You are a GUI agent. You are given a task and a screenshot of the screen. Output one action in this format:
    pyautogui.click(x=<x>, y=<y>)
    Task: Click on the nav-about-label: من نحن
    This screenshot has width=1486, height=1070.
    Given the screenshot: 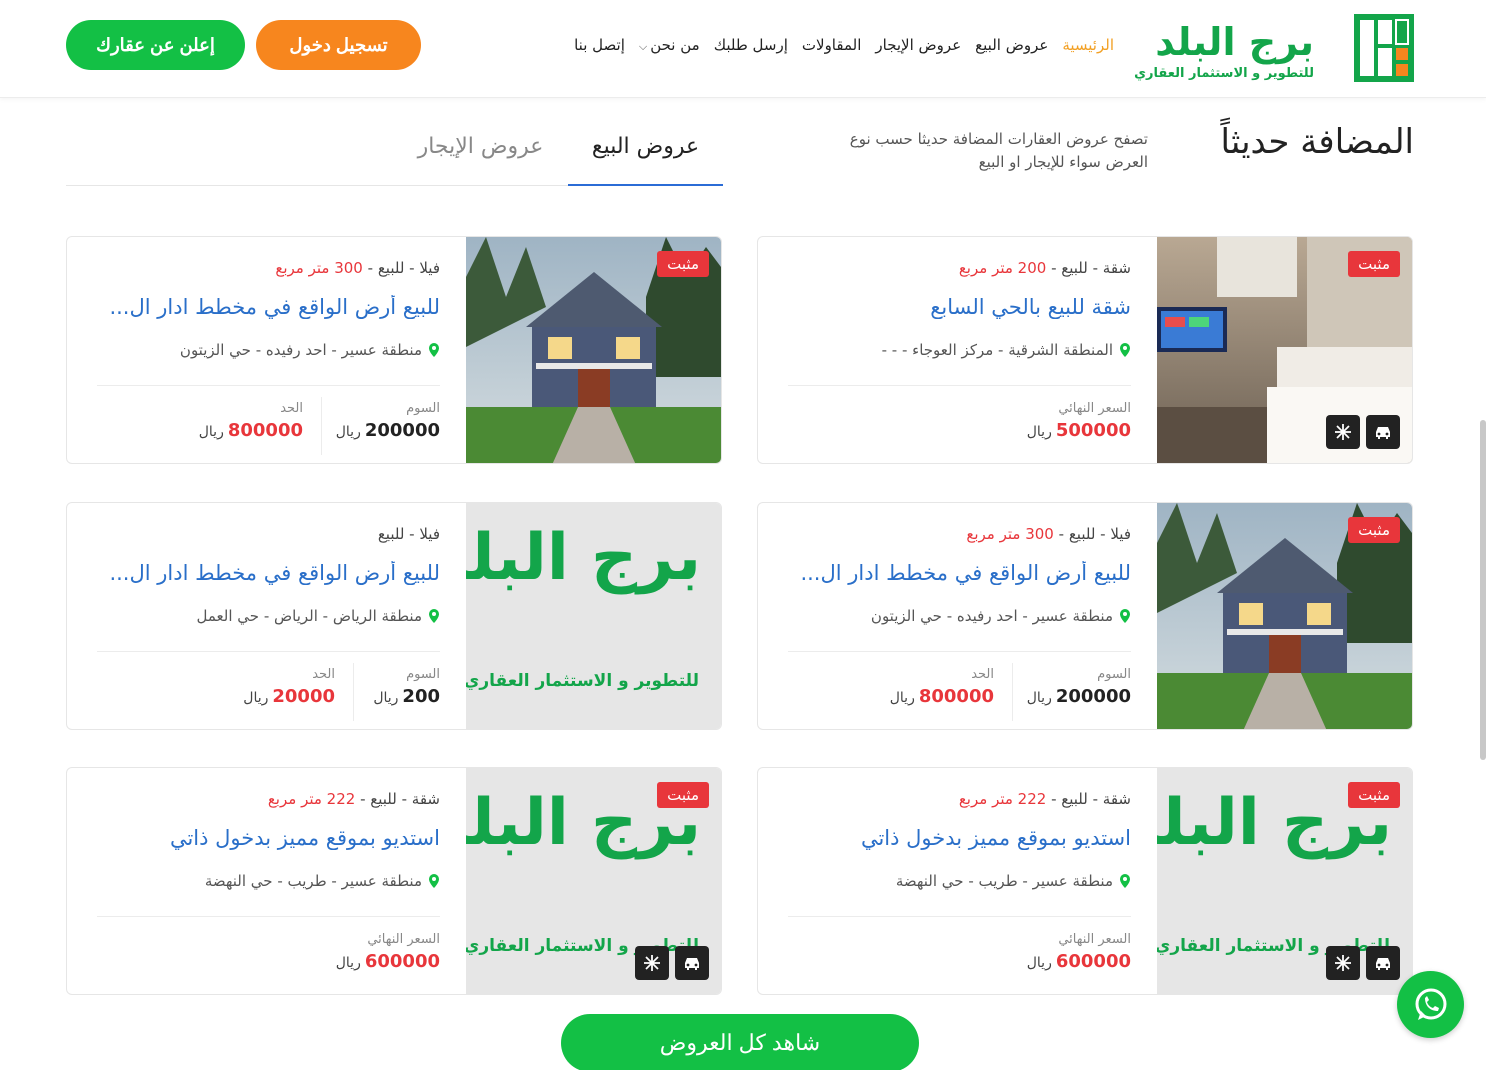 What is the action you would take?
    pyautogui.click(x=675, y=45)
    